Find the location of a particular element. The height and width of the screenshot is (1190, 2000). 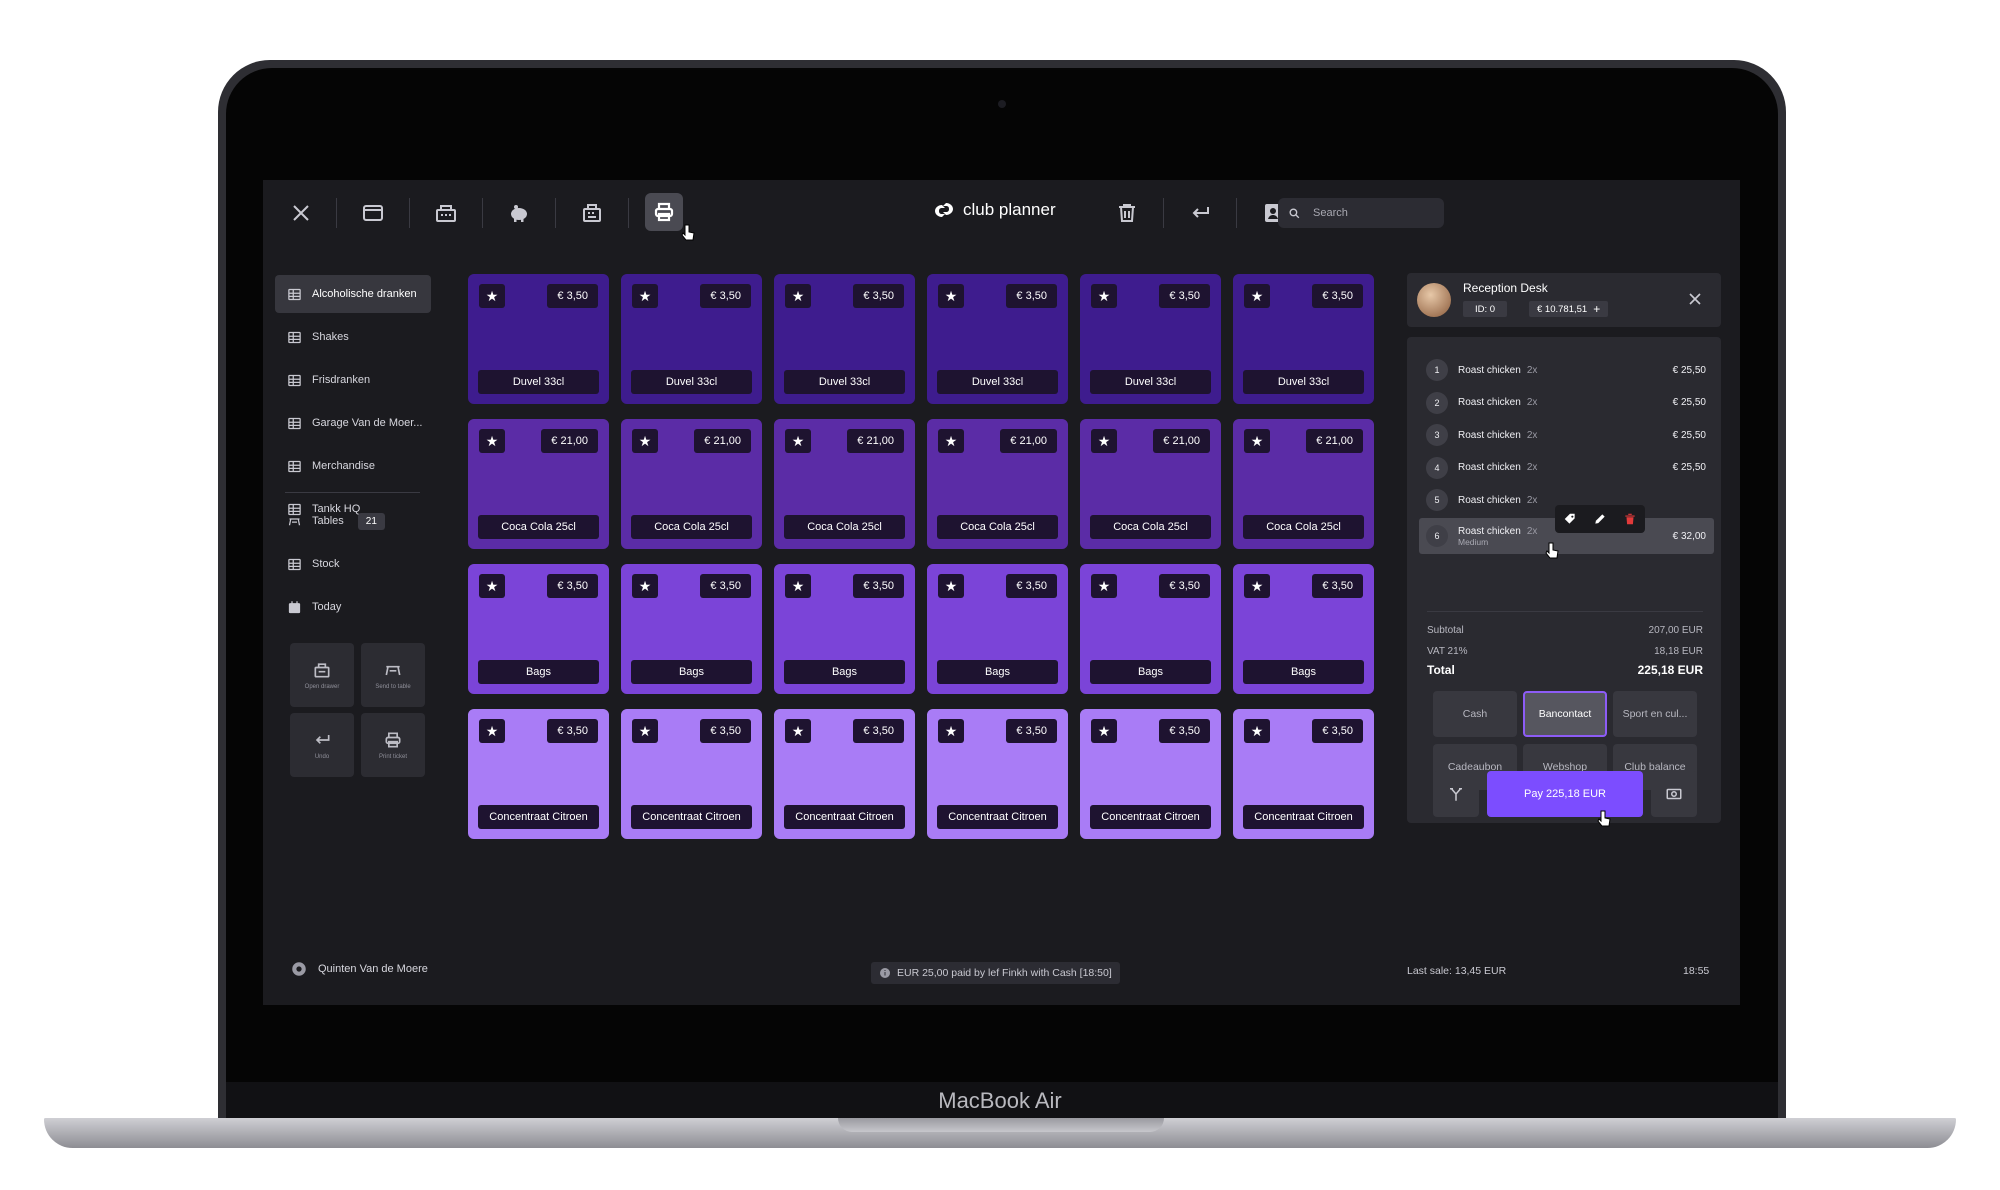

sidebar-item-tables: Tables 21 is located at coordinates (353, 521).